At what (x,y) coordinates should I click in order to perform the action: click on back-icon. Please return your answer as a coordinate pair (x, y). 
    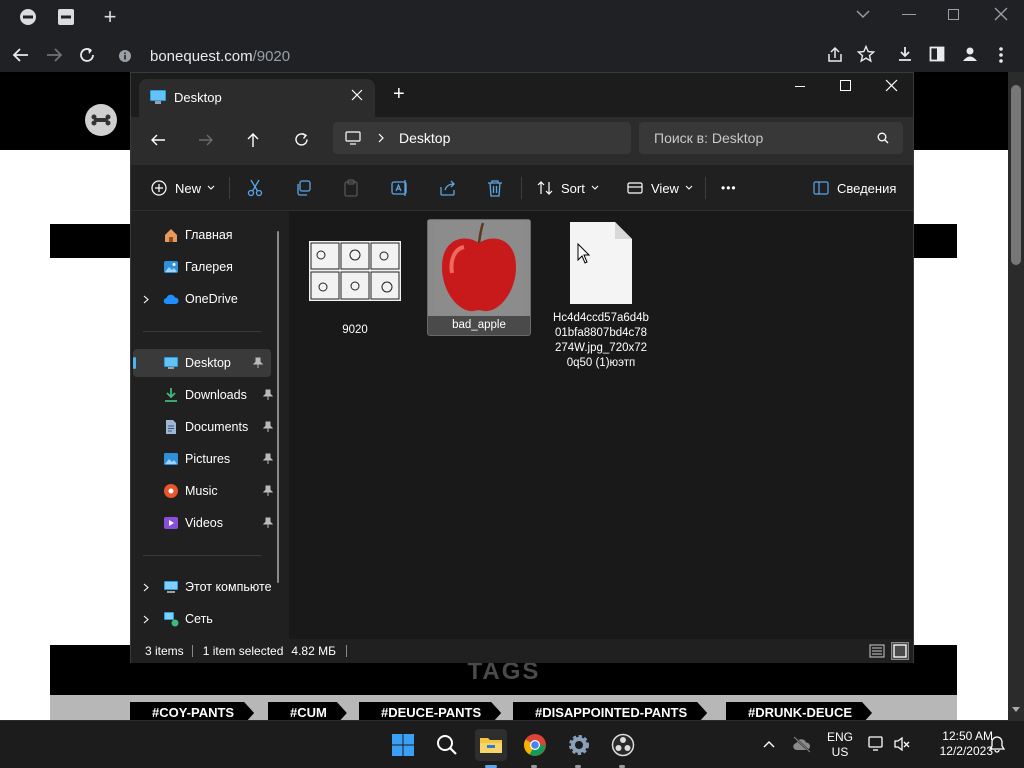
    Looking at the image, I should click on (21, 55).